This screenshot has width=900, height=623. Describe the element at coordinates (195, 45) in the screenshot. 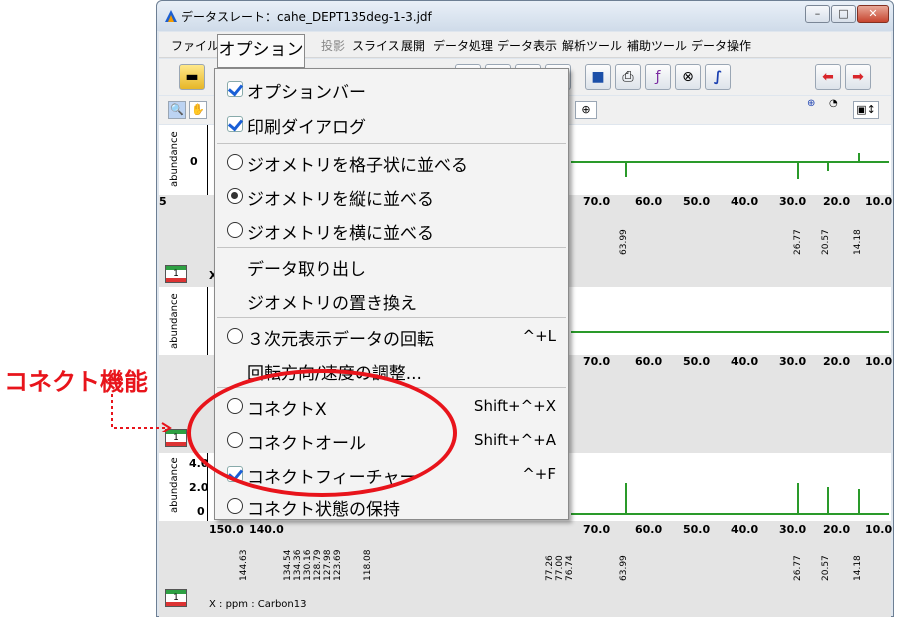

I see `menu-file: ファイル` at that location.